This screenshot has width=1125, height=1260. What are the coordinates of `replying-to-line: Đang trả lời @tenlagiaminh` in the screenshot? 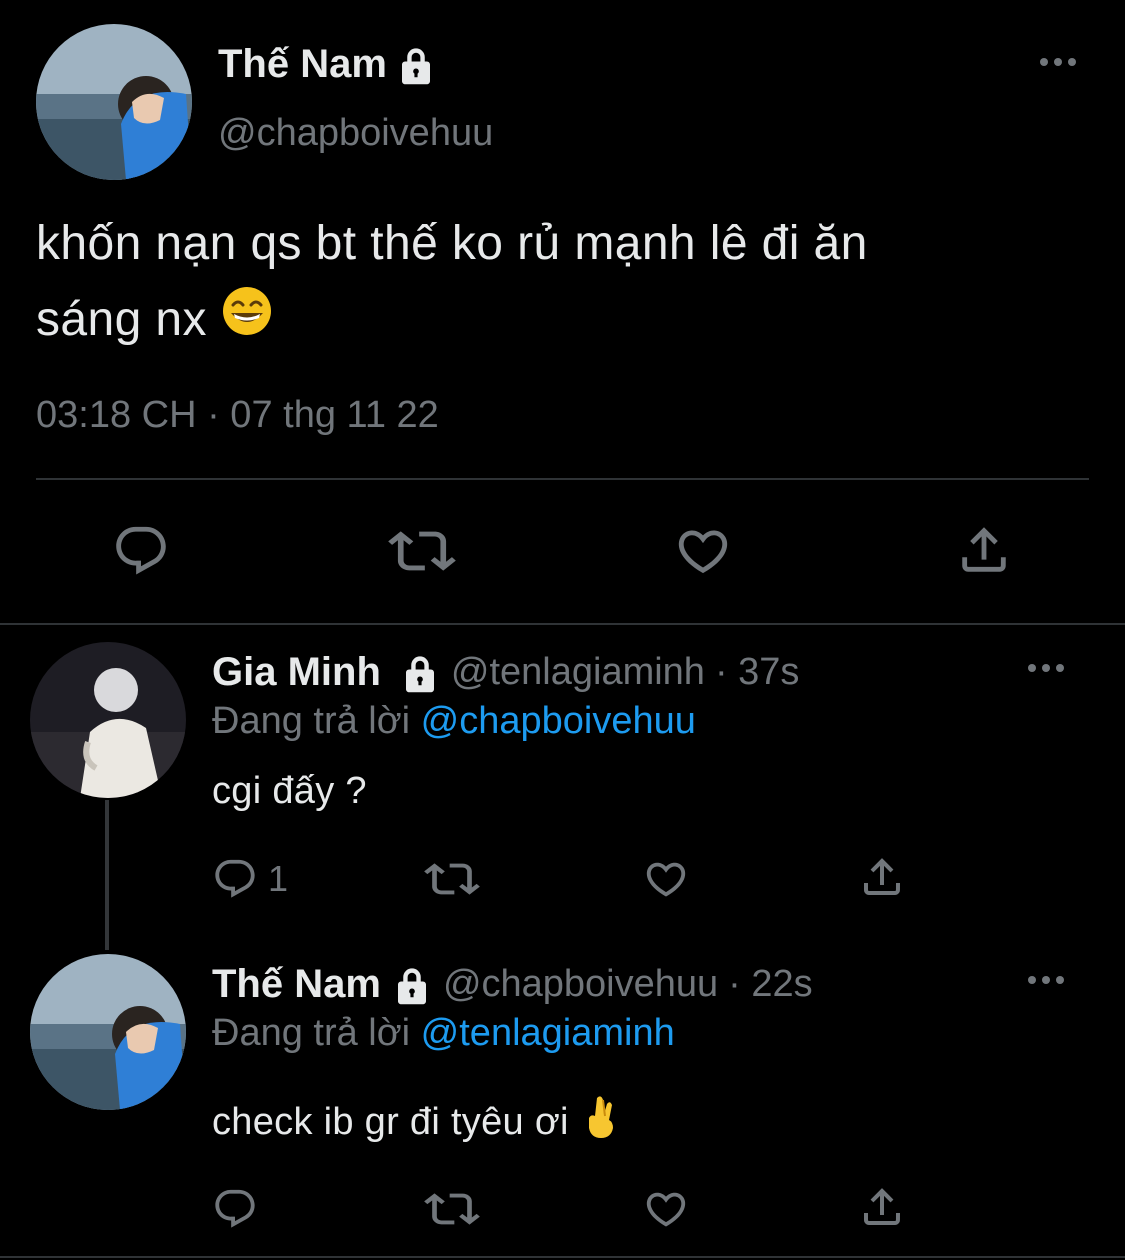 It's located at (443, 1033).